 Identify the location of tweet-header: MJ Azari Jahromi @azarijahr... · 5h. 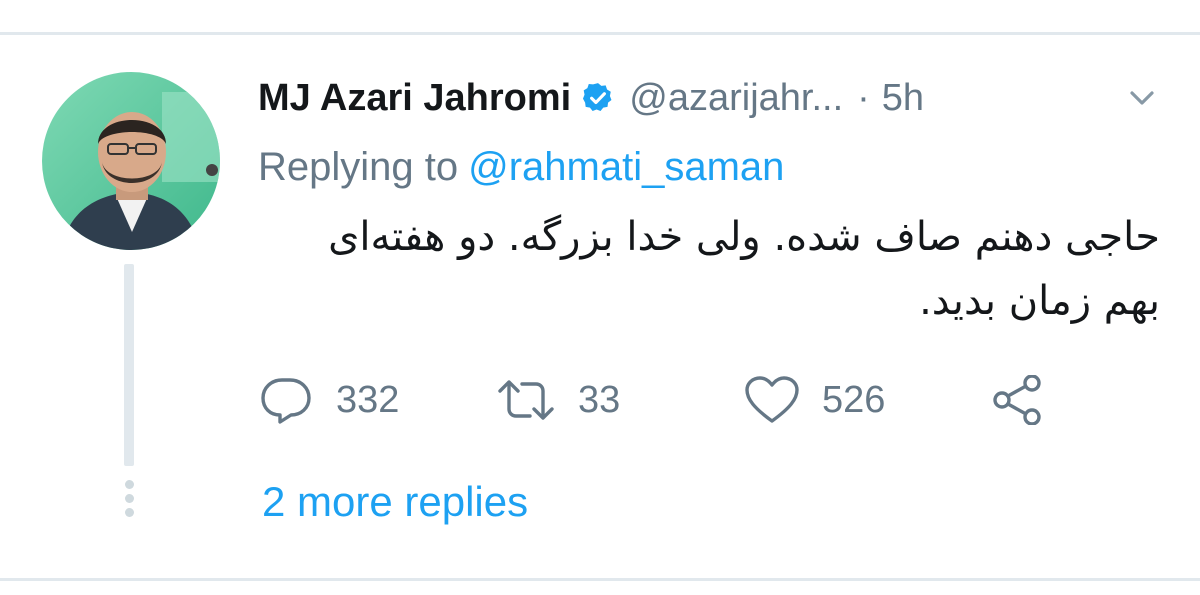
(713, 98).